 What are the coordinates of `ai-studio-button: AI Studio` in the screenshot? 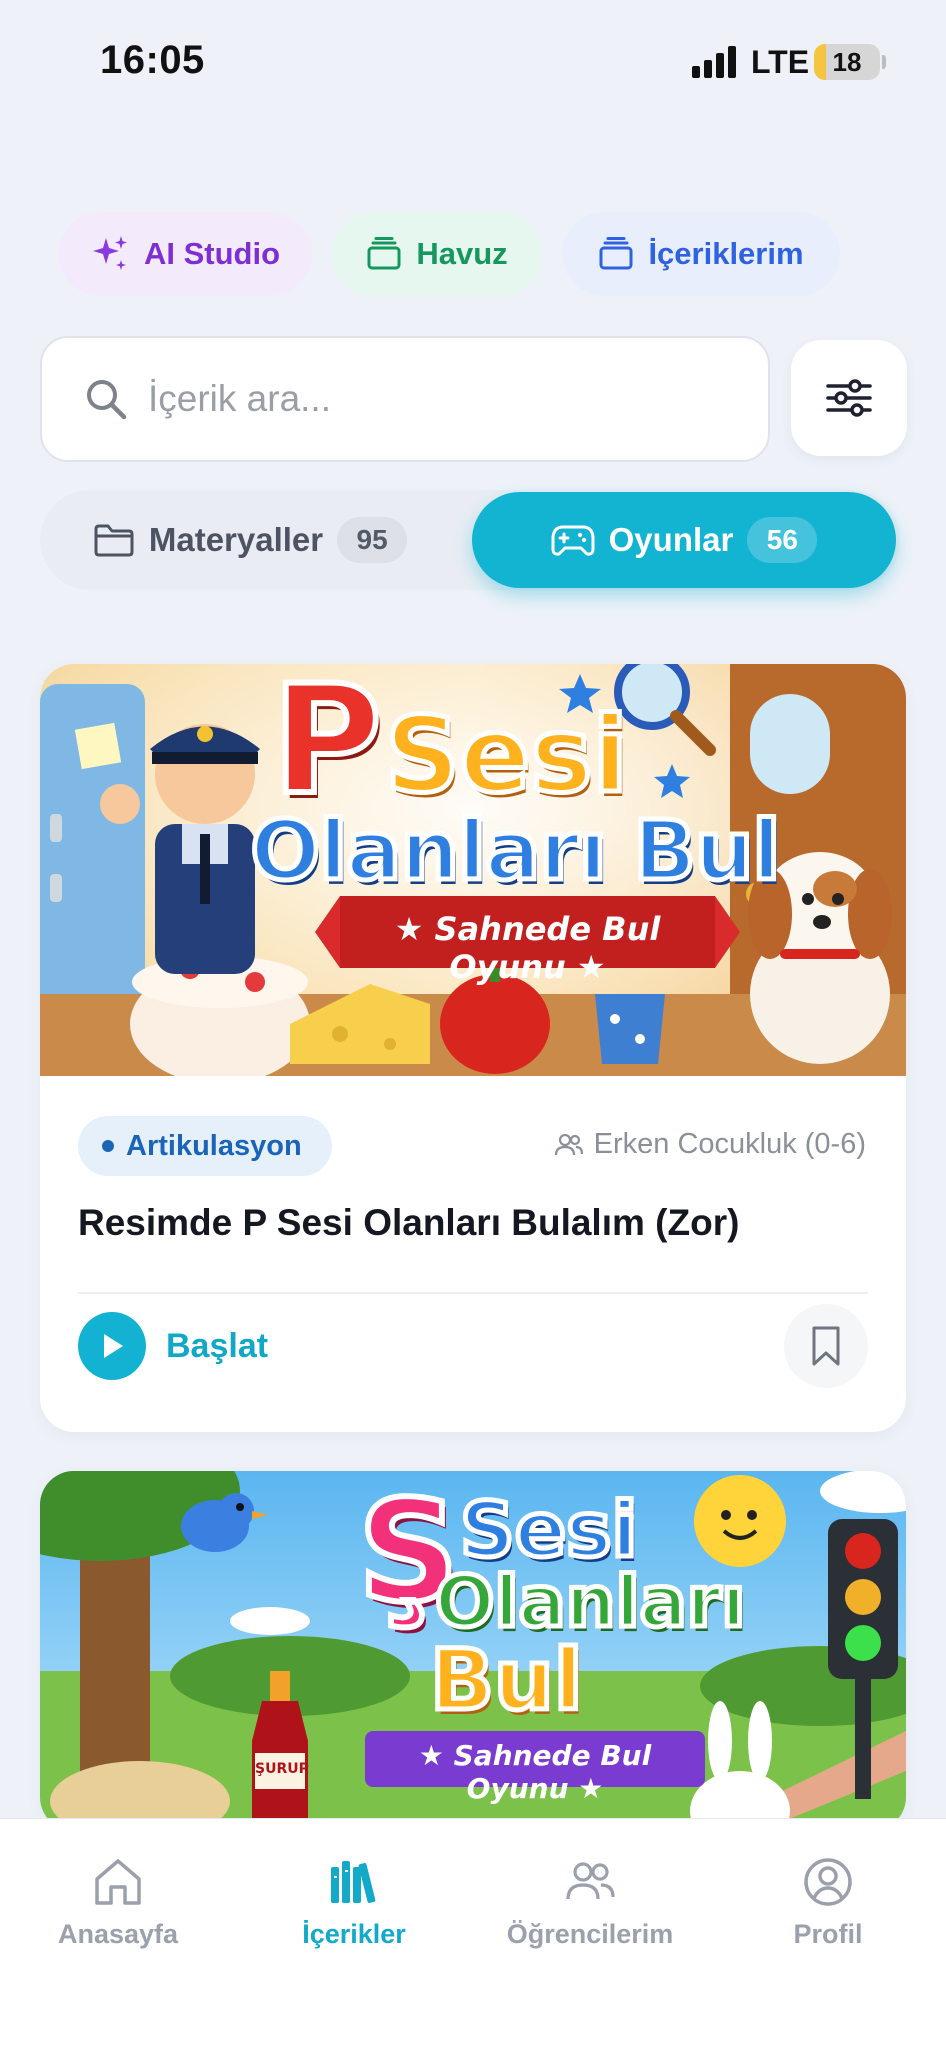 It's located at (185, 254).